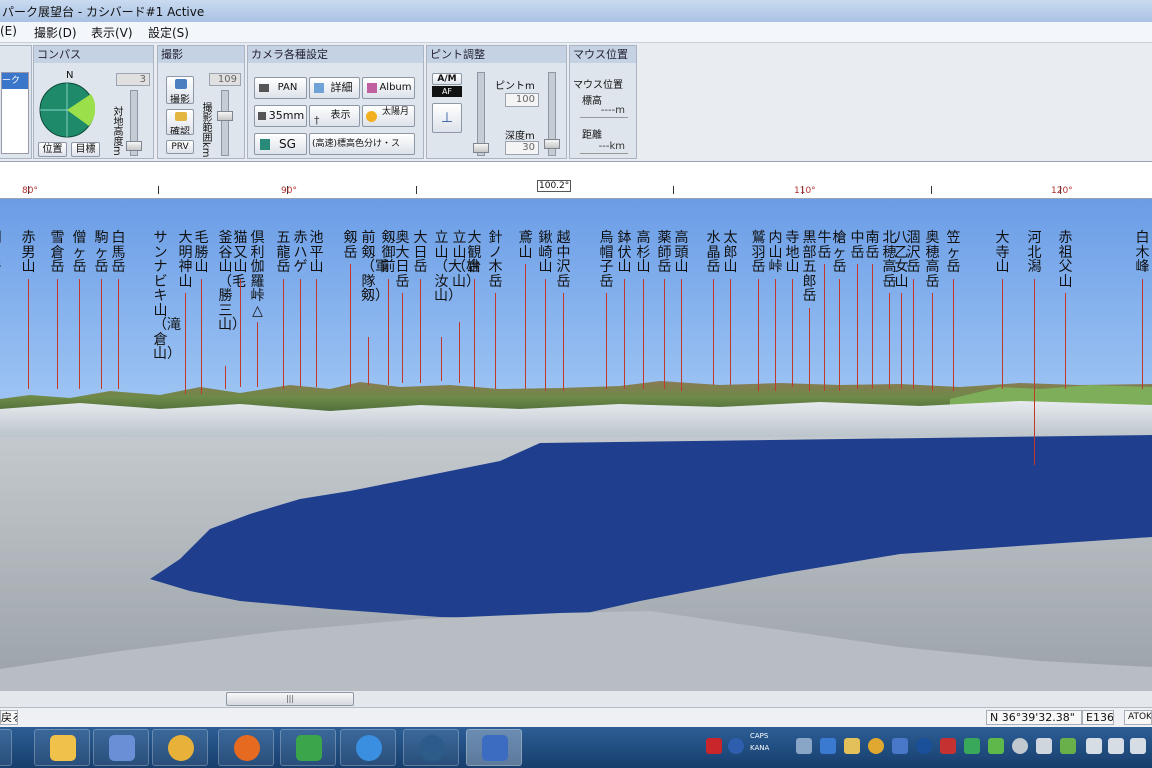 This screenshot has width=1152, height=768. Describe the element at coordinates (996, 746) in the screenshot. I see `tray-people-icon` at that location.